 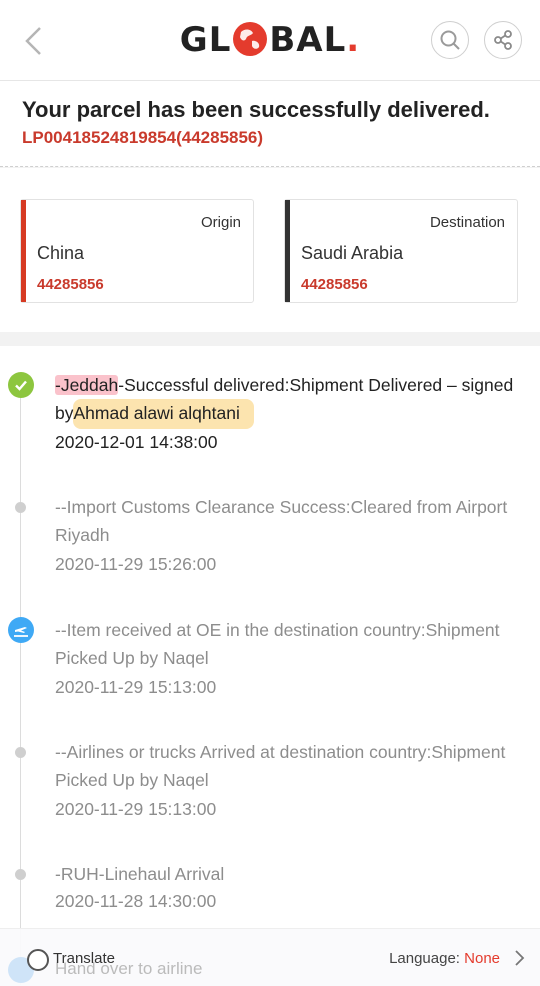 I want to click on event-city: -Jeddah, so click(x=87, y=385).